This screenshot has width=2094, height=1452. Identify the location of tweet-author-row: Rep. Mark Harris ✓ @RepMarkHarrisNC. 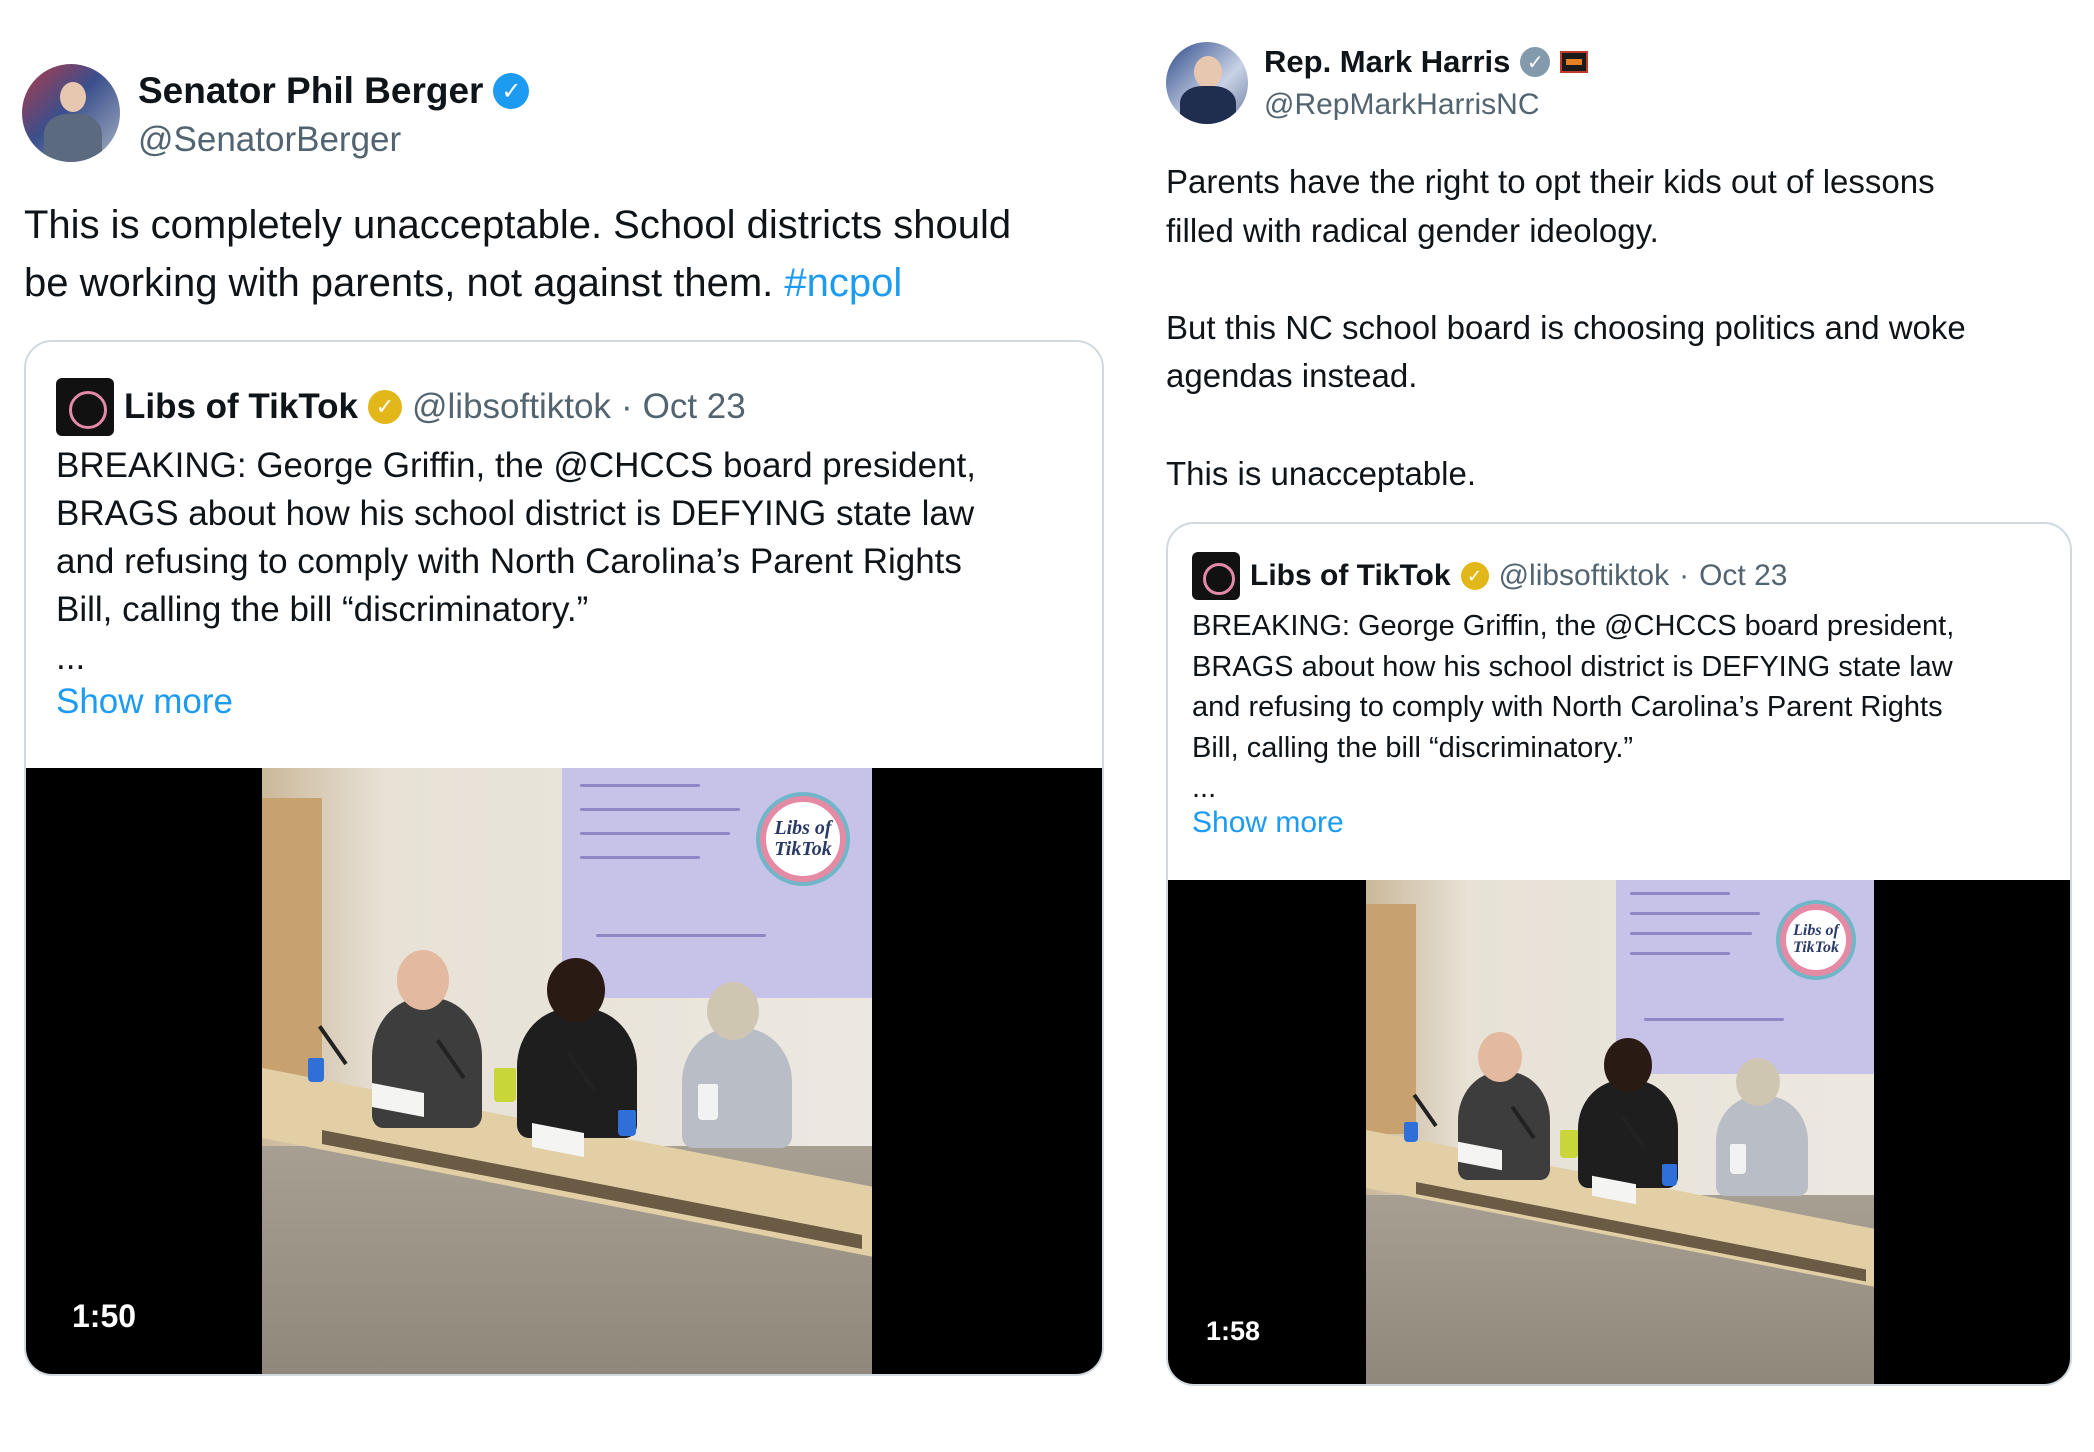
(1377, 83).